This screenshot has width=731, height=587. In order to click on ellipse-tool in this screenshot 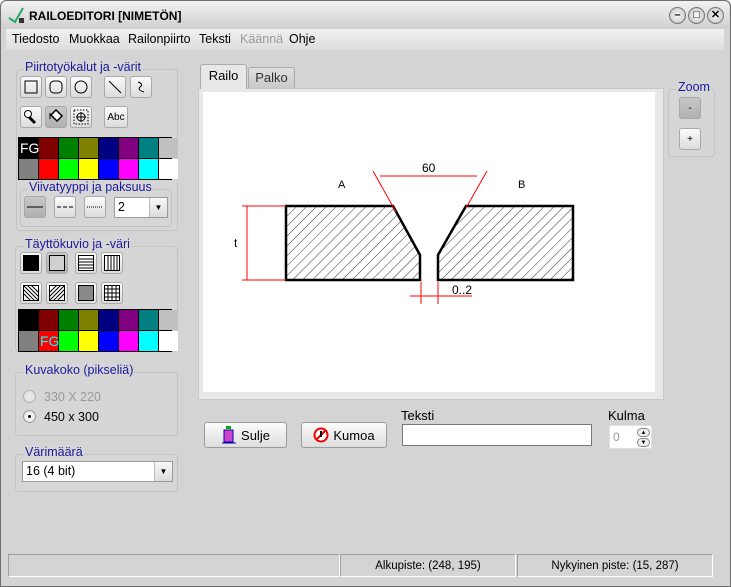, I will do `click(81, 87)`.